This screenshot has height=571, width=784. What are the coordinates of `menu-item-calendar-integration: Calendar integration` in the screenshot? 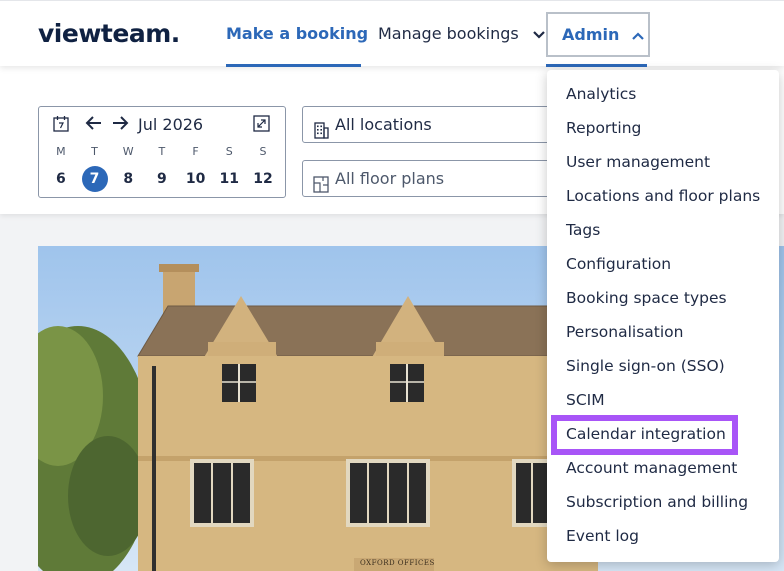 It's located at (663, 435).